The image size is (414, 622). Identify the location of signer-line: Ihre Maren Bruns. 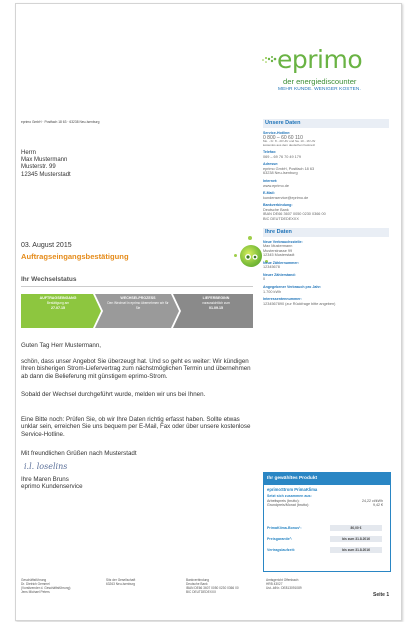
(45, 479).